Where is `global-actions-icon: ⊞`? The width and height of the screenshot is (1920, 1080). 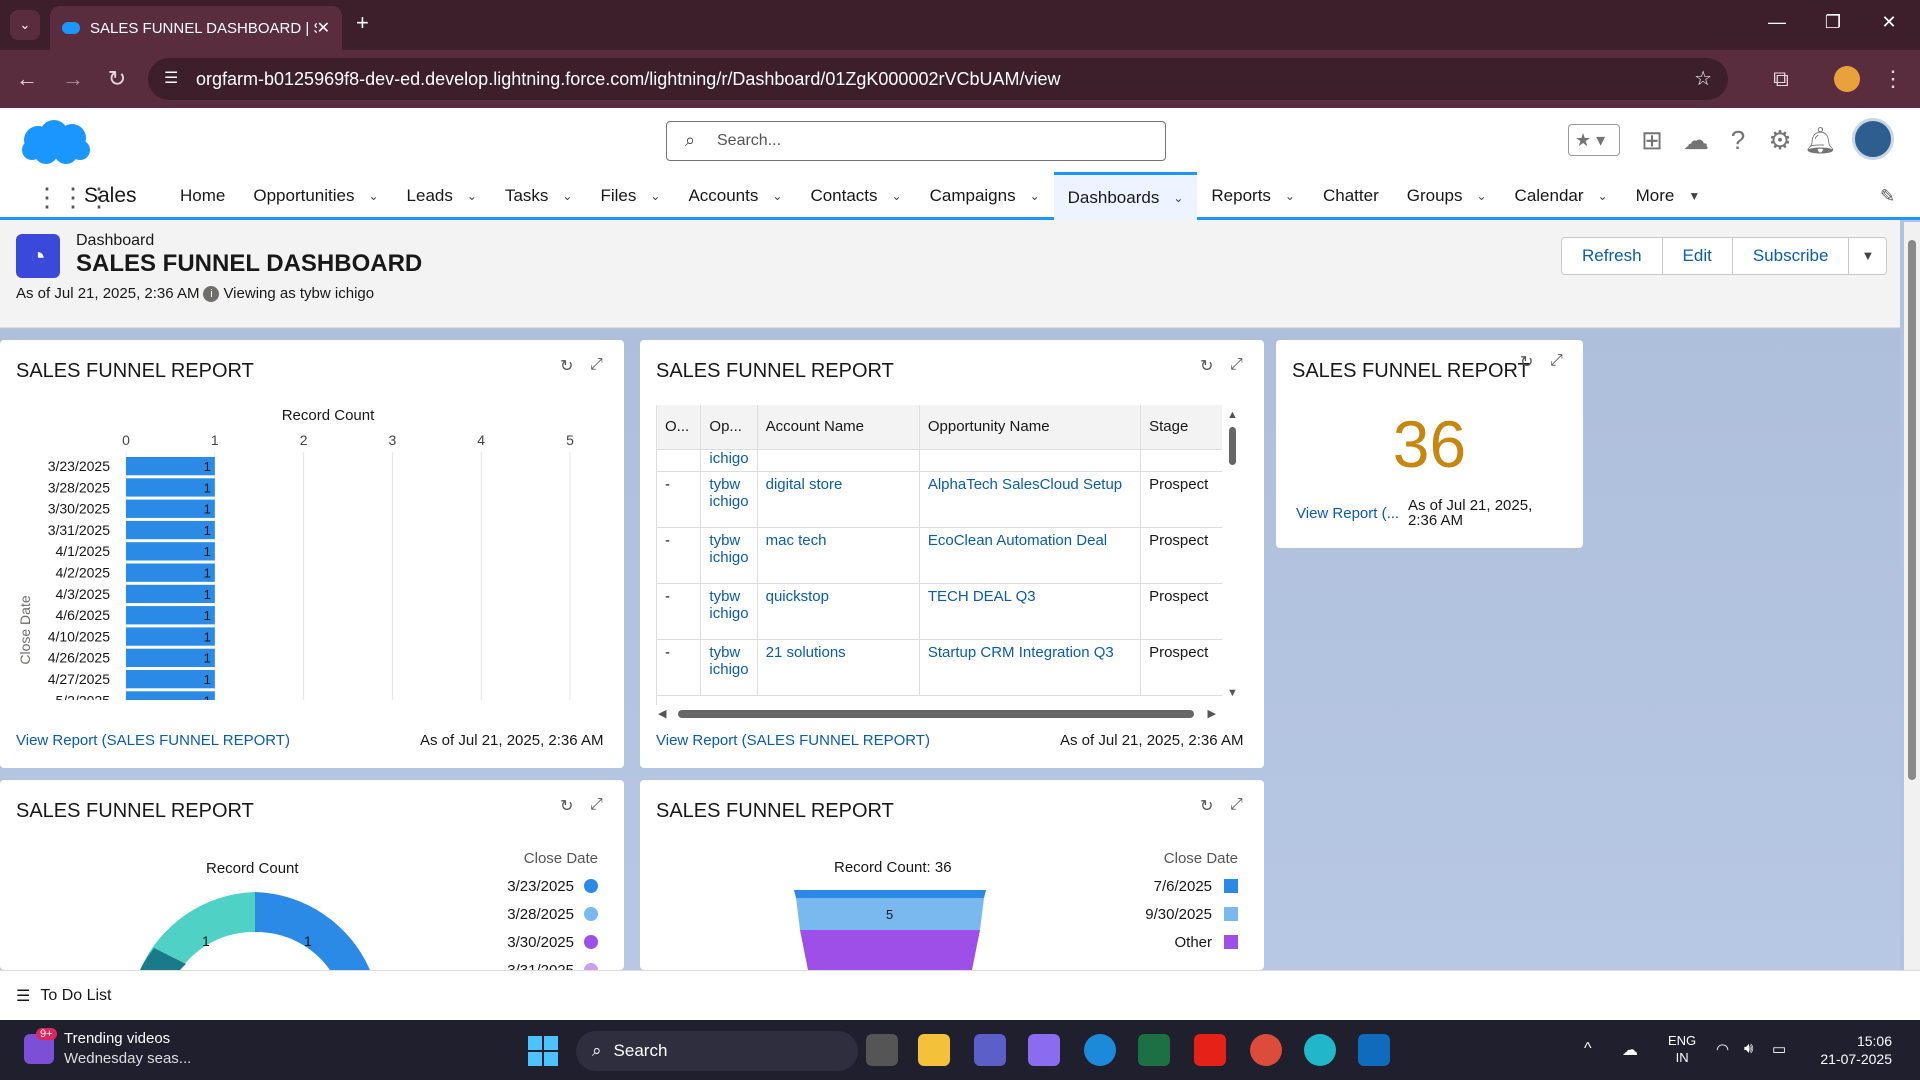 global-actions-icon: ⊞ is located at coordinates (1652, 140).